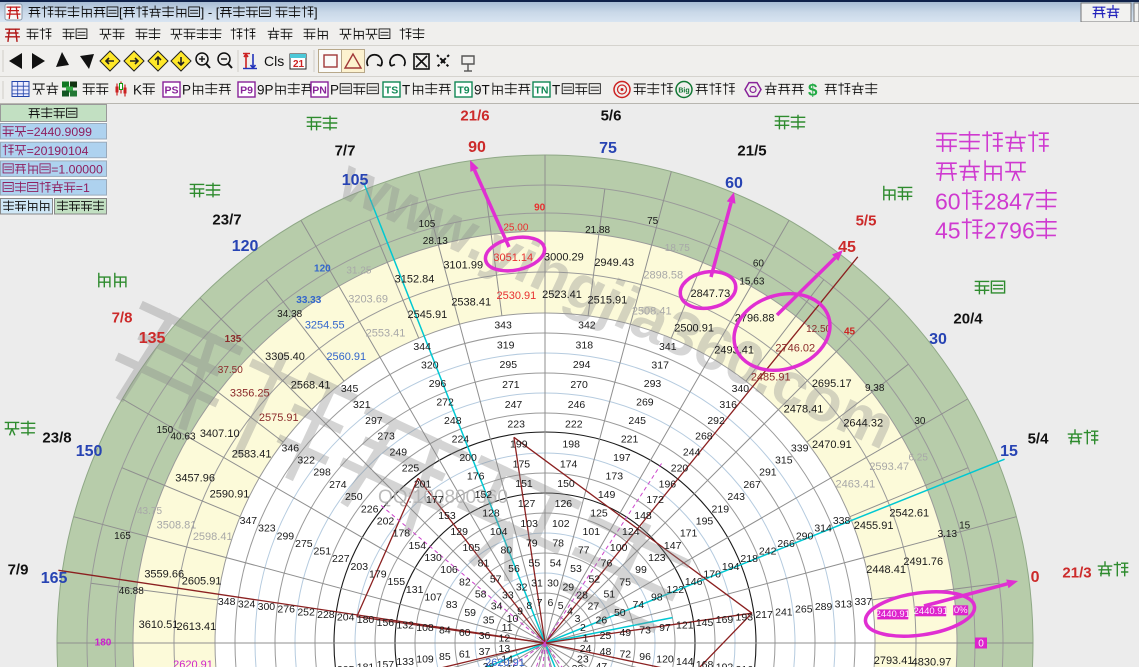 This screenshot has height=667, width=1139. Describe the element at coordinates (485, 652) in the screenshot. I see `svg-text: 37` at that location.